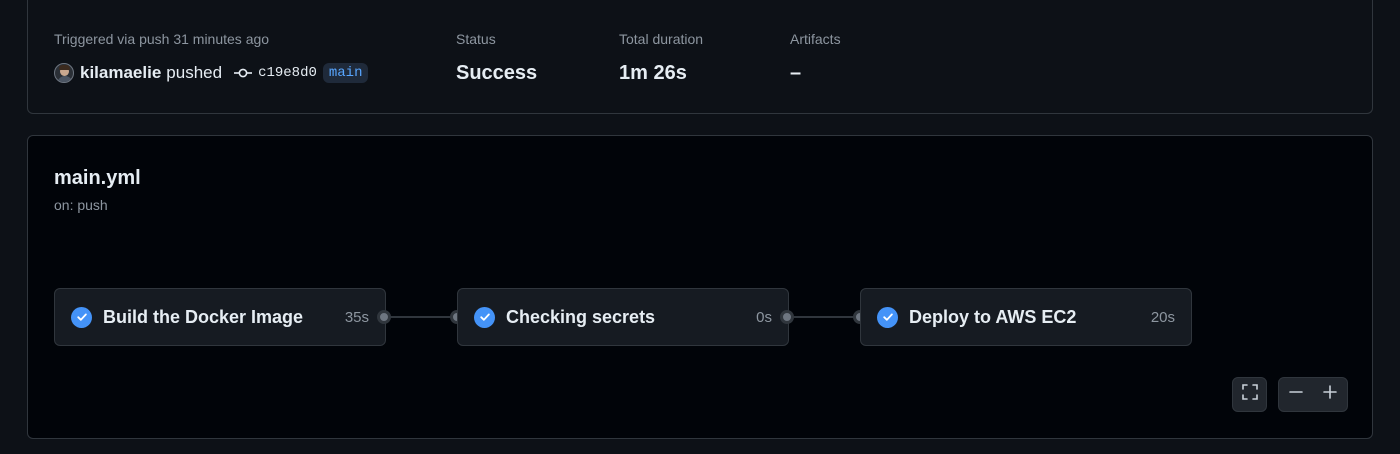 The image size is (1400, 454). What do you see at coordinates (815, 58) in the screenshot?
I see `artifacts-column: Artifacts –` at bounding box center [815, 58].